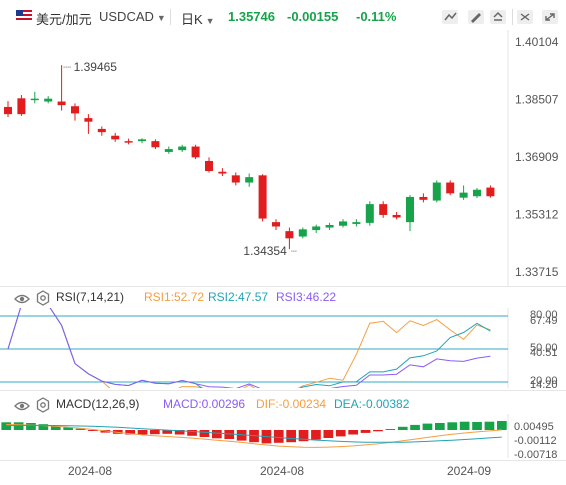 The width and height of the screenshot is (566, 485). What do you see at coordinates (372, 404) in the screenshot?
I see `dea-value: DEA:-0.00382` at bounding box center [372, 404].